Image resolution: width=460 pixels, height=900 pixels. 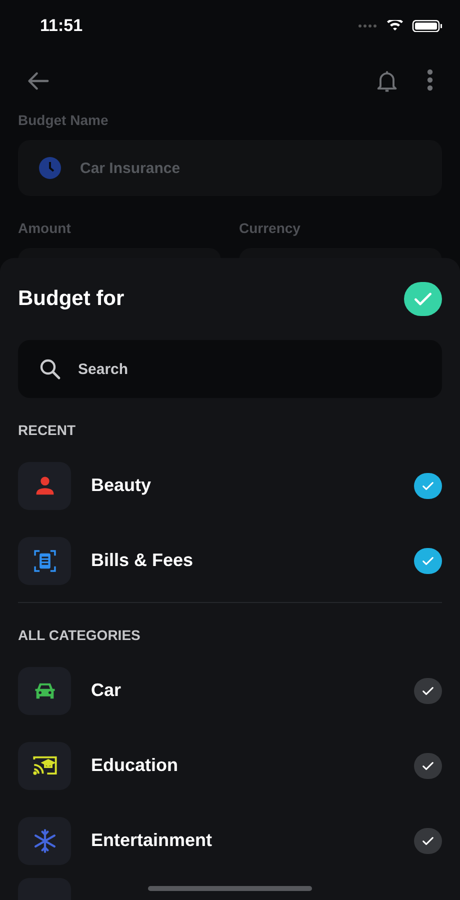 I want to click on section-heading: ALL CATEGORIES, so click(x=80, y=635).